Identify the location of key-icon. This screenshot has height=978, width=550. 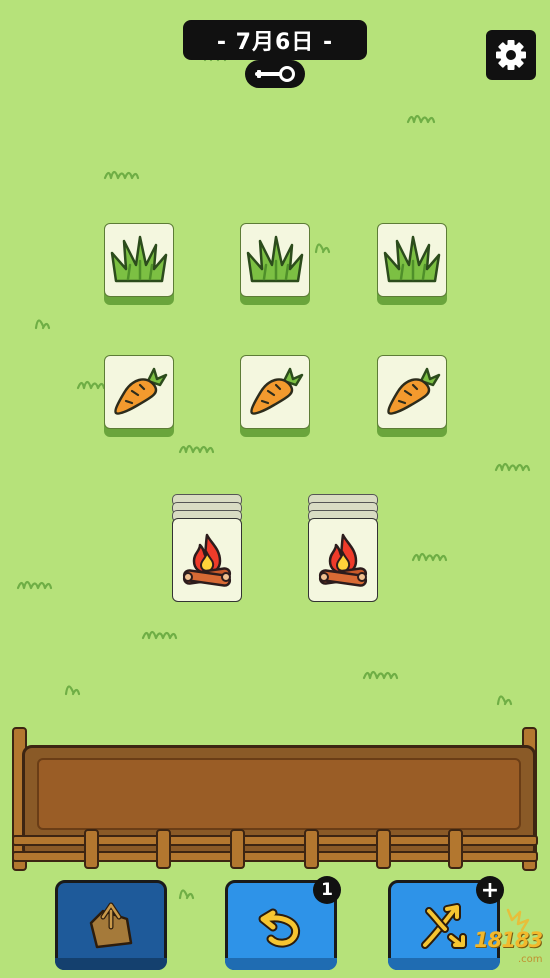
(275, 74).